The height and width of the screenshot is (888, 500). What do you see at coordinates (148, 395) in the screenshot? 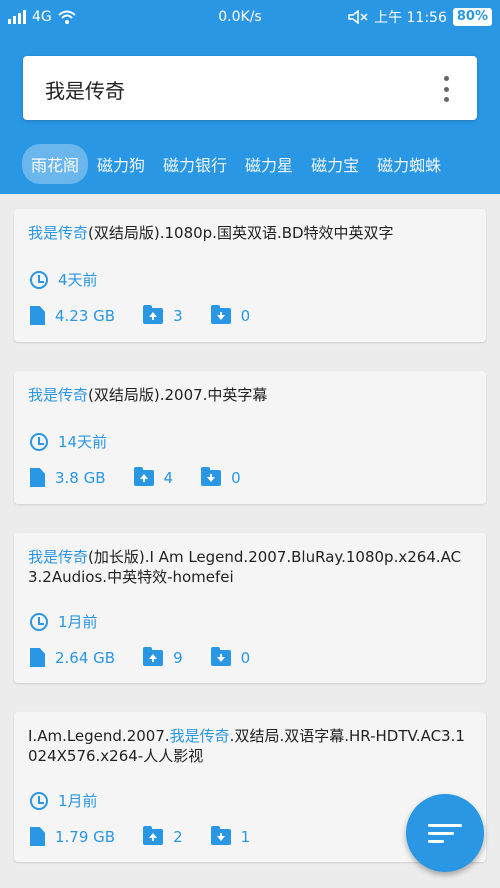
I see `result-title: 我是传奇(双结局版).2007.中英字幕` at bounding box center [148, 395].